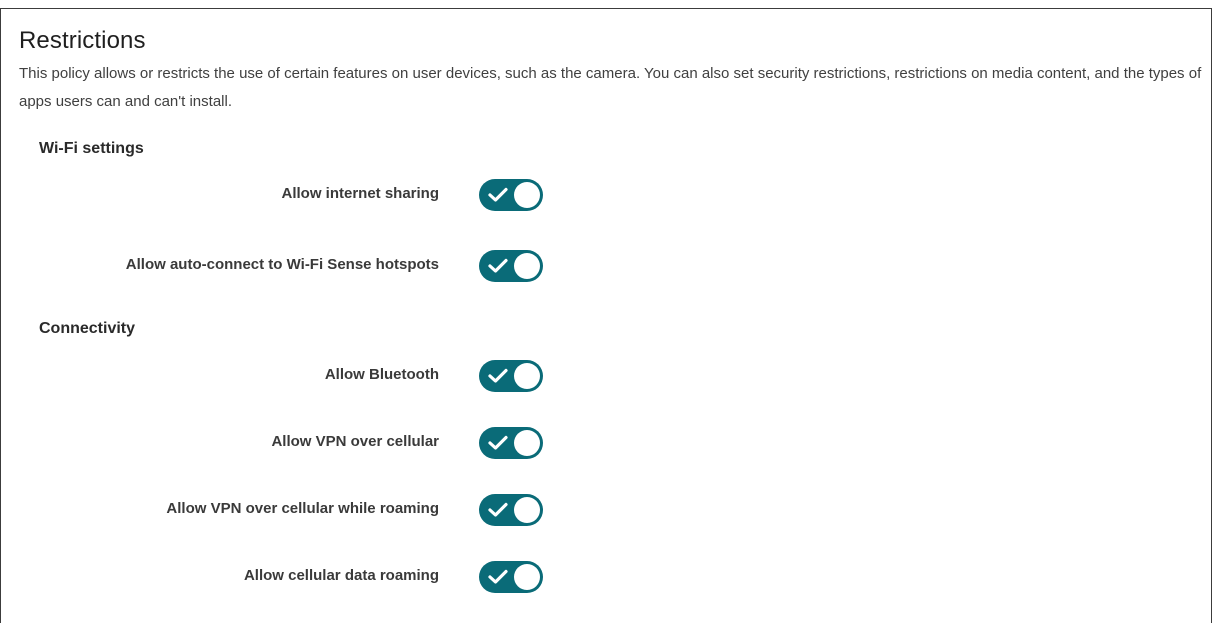 This screenshot has height=623, width=1214. Describe the element at coordinates (341, 575) in the screenshot. I see `setting-label: Allow cellular data roaming` at that location.